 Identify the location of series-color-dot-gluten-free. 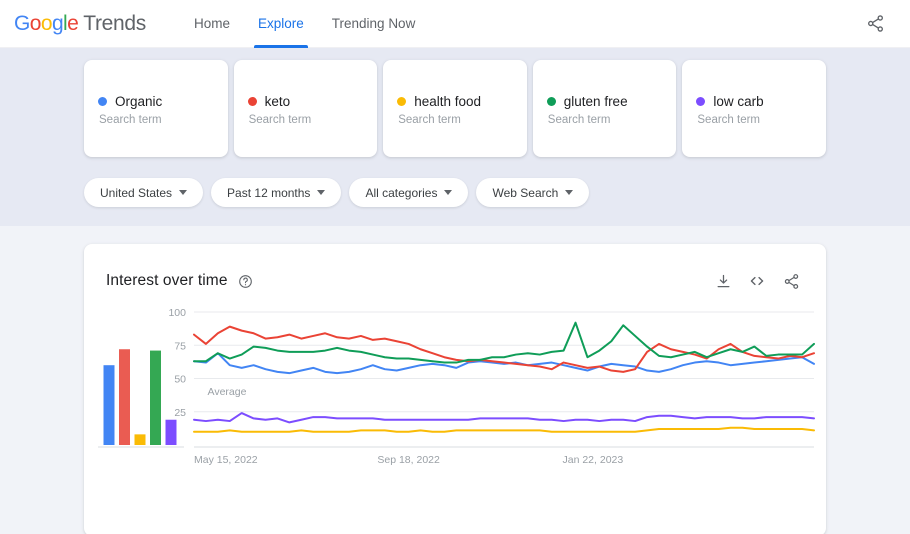
(551, 101).